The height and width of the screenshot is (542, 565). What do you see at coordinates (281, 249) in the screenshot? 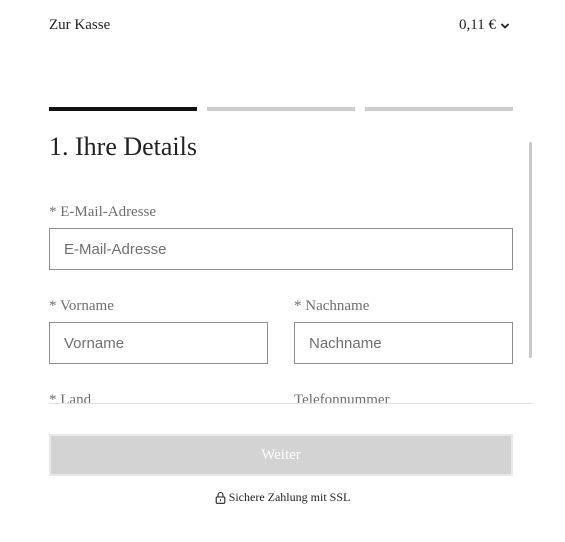
I see `email-field` at bounding box center [281, 249].